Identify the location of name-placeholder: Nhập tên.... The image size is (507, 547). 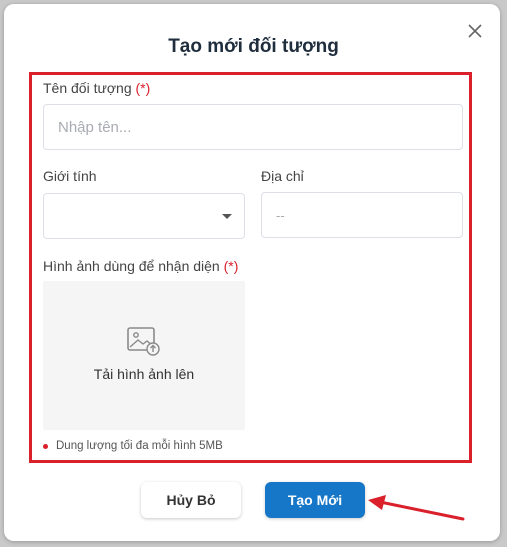
(95, 127).